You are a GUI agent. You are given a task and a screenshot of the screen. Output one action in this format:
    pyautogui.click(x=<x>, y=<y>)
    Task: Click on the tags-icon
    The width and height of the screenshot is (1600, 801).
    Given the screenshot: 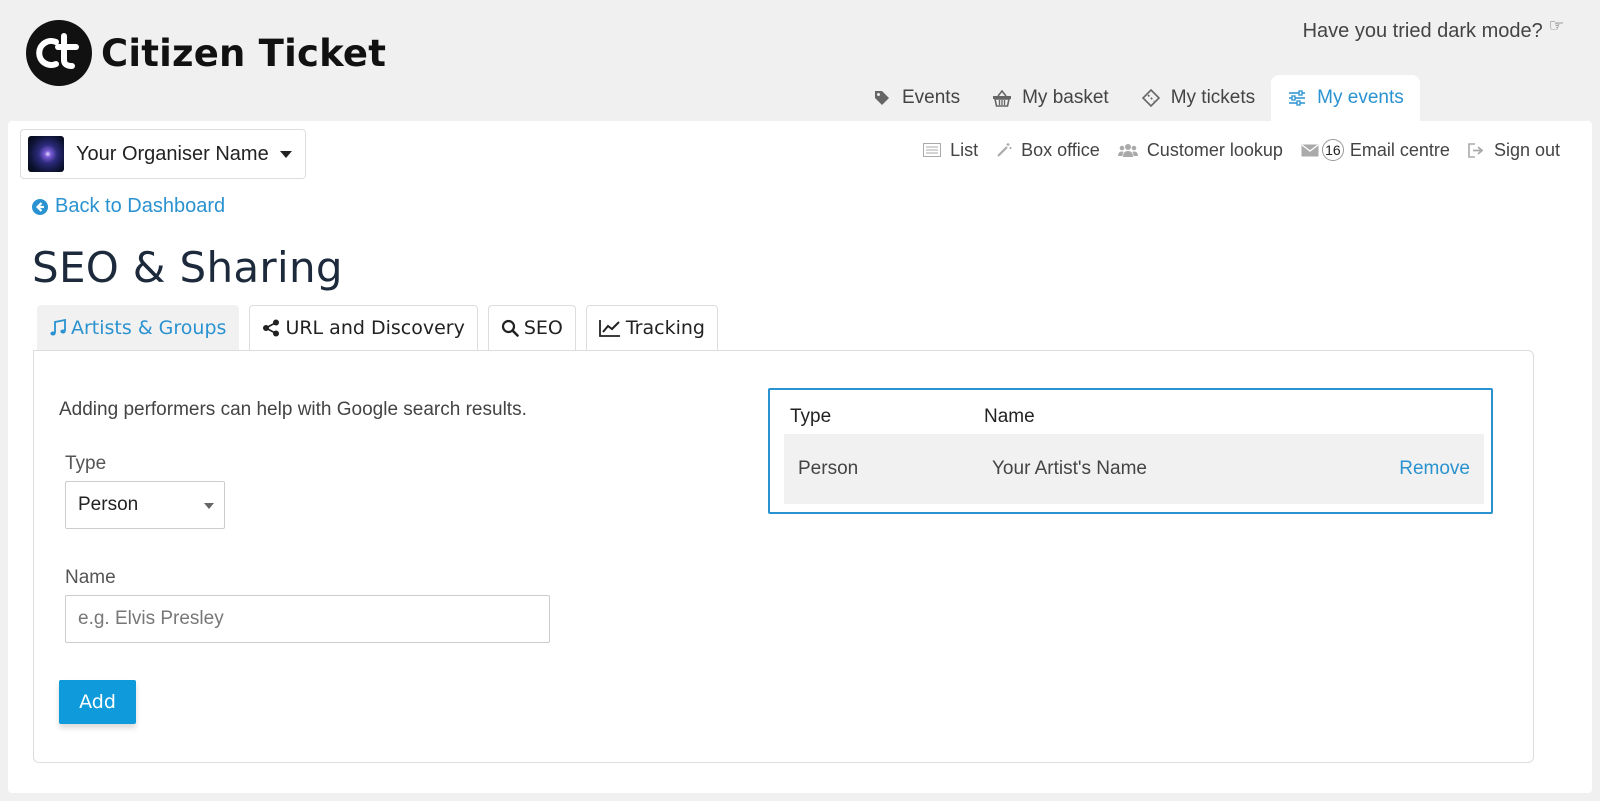 What is the action you would take?
    pyautogui.click(x=882, y=98)
    